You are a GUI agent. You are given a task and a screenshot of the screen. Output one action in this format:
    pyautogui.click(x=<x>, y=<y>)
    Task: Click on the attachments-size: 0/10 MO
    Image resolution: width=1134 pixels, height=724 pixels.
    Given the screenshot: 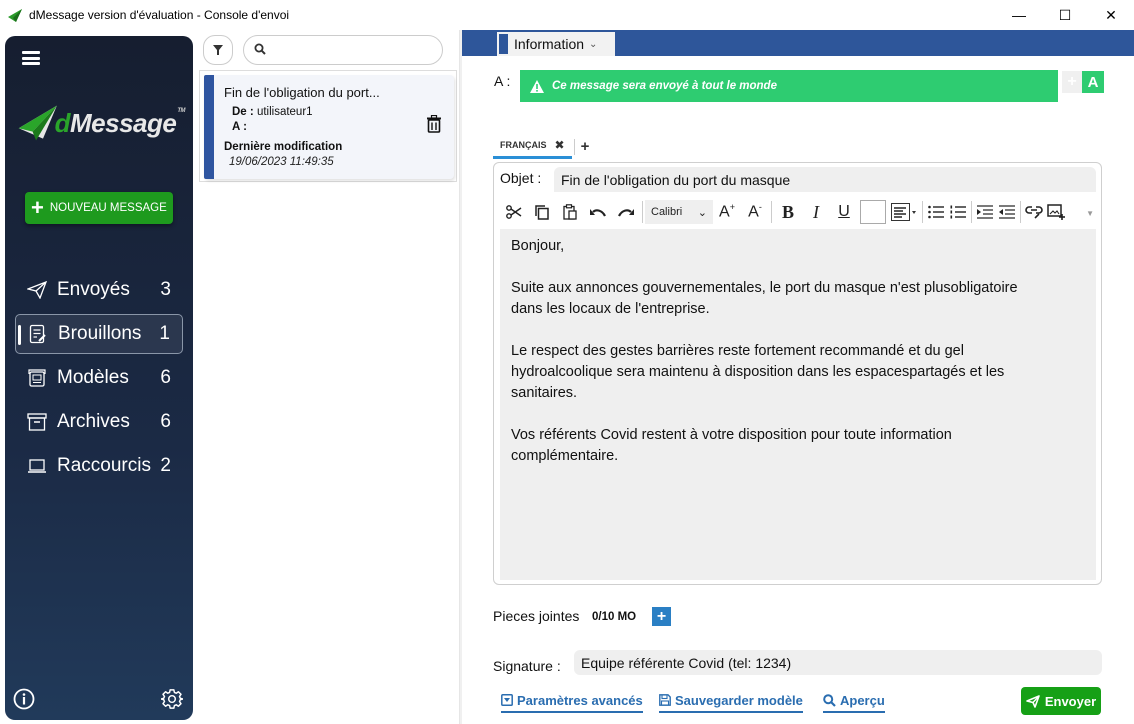 What is the action you would take?
    pyautogui.click(x=614, y=617)
    